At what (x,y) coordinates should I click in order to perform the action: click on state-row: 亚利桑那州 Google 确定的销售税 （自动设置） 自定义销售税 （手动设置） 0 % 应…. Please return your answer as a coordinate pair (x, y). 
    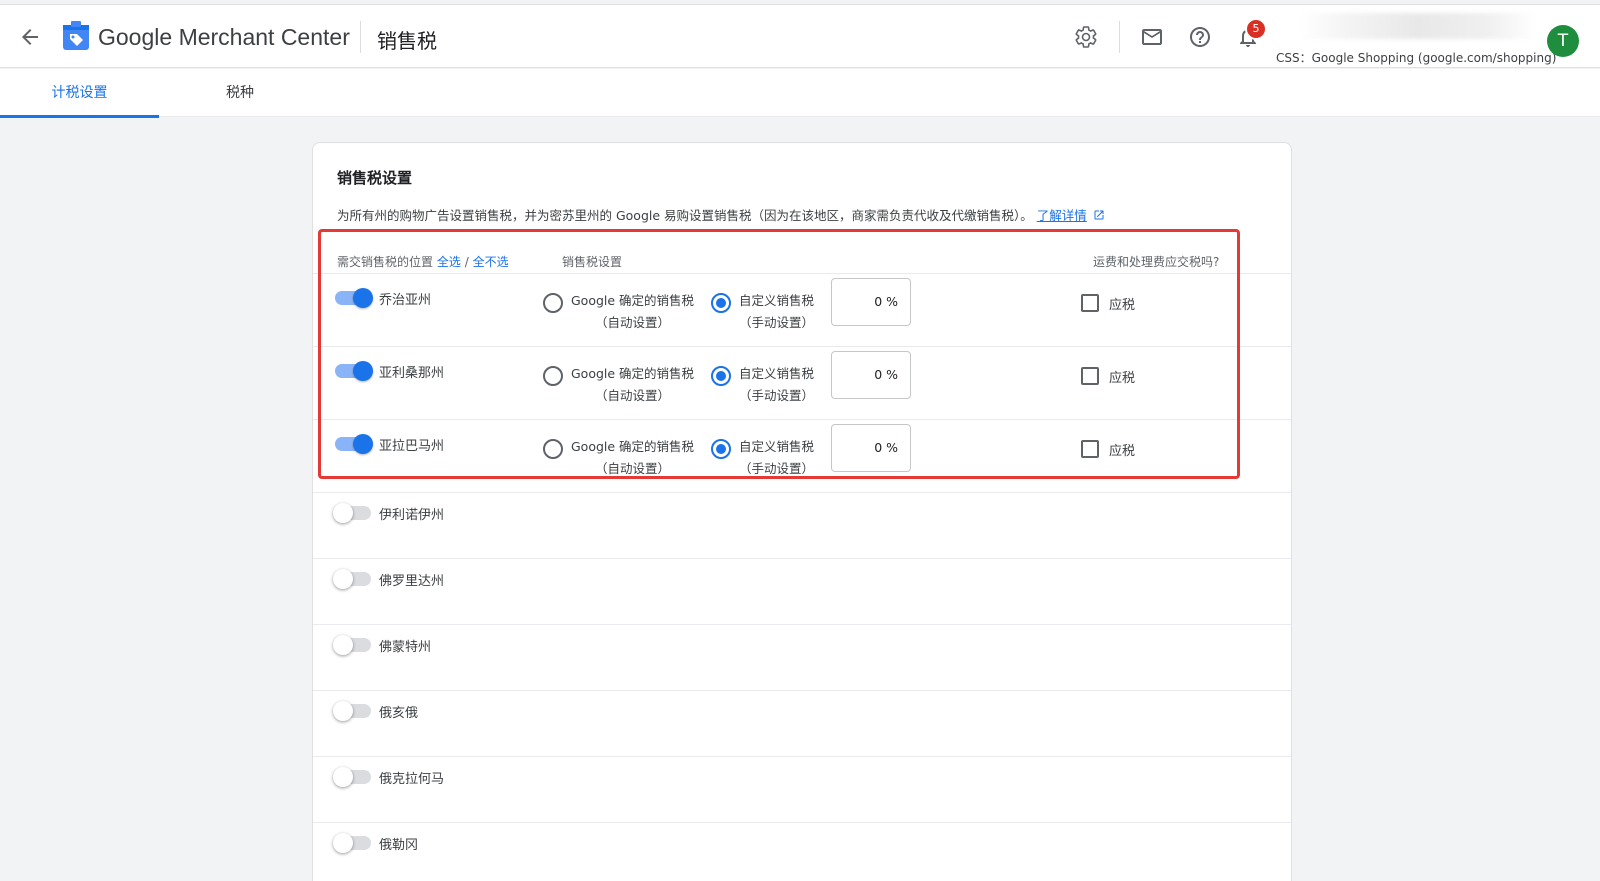
    Looking at the image, I should click on (802, 382).